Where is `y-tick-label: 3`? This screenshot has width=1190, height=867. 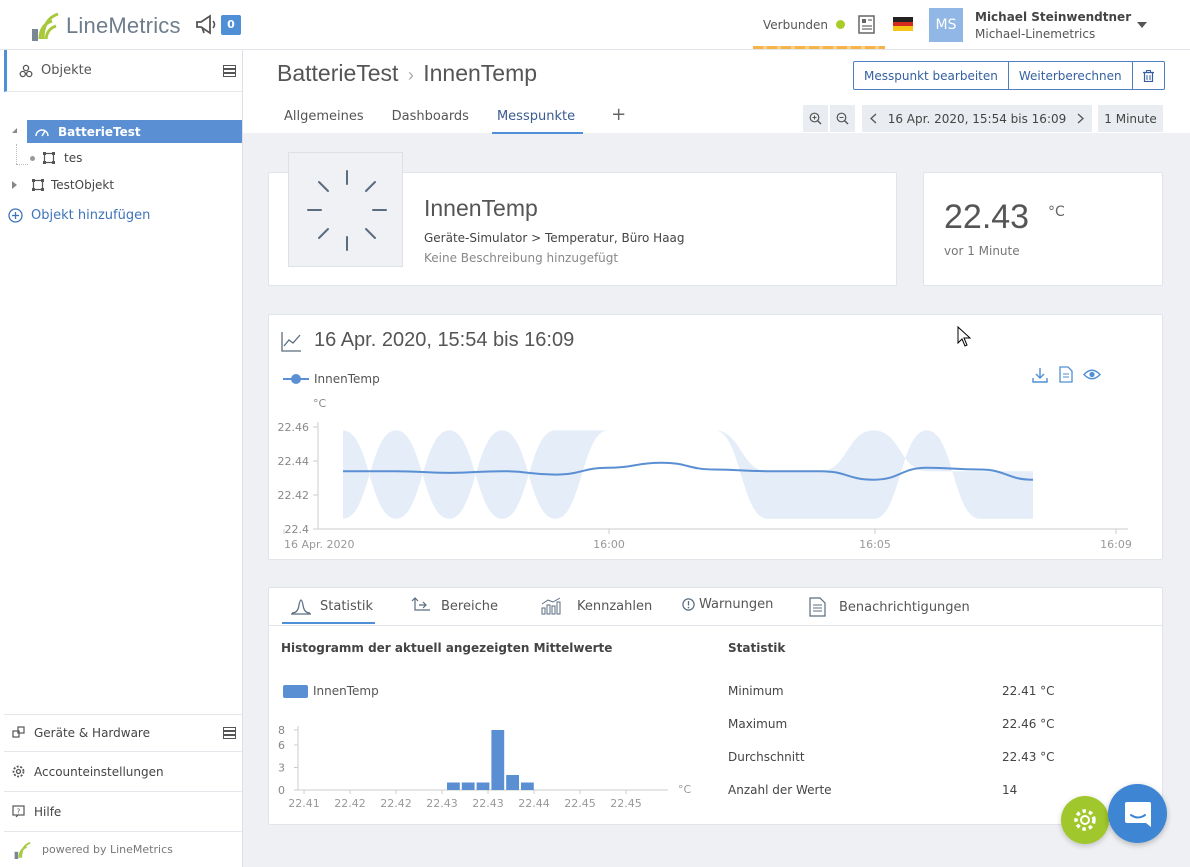
y-tick-label: 3 is located at coordinates (281, 768).